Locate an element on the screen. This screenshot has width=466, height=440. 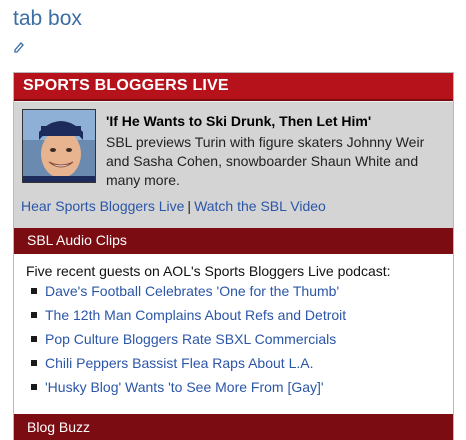
blog-buzz-heading: Blog Buzz is located at coordinates (233, 427).